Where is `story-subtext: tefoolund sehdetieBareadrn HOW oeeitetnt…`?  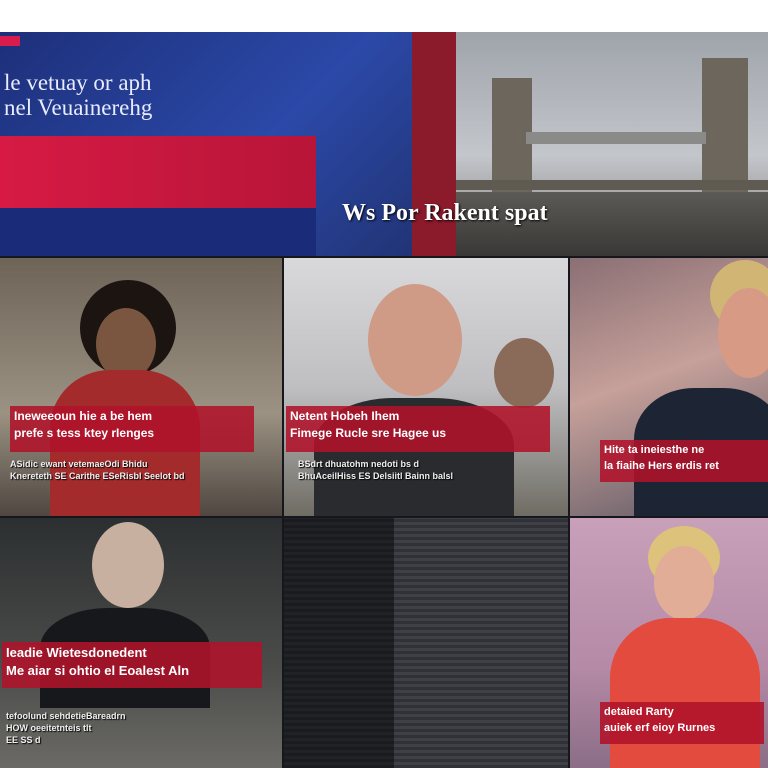 story-subtext: tefoolund sehdetieBareadrn HOW oeeitetnt… is located at coordinates (66, 728).